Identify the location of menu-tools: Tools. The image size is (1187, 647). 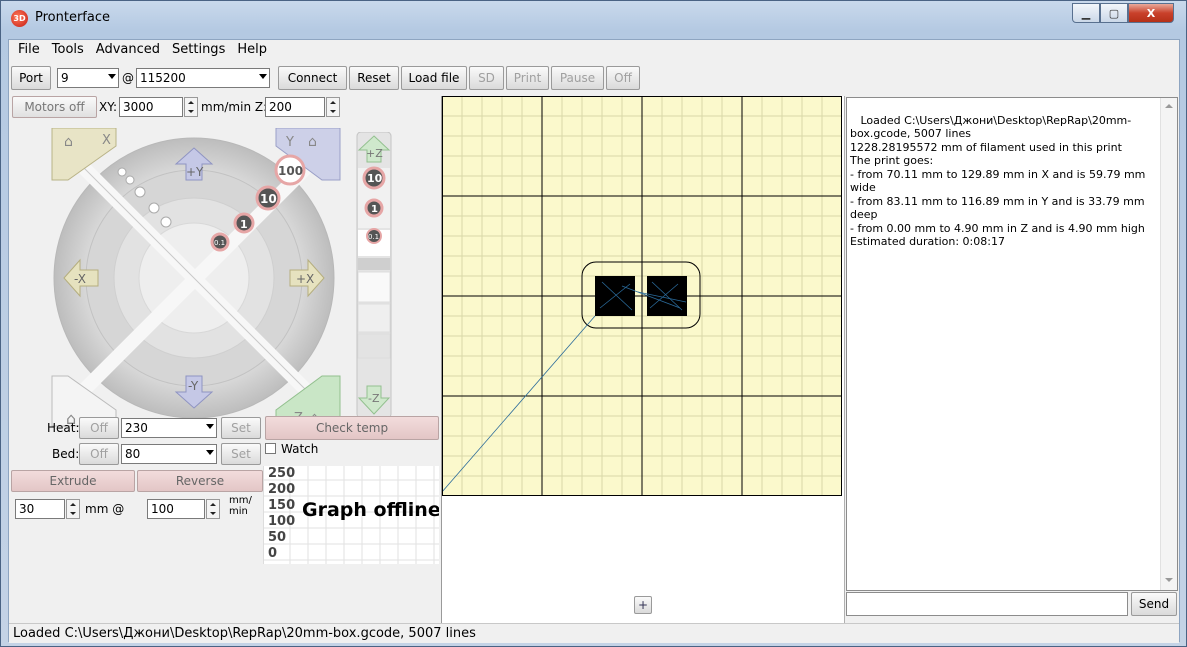
(68, 50).